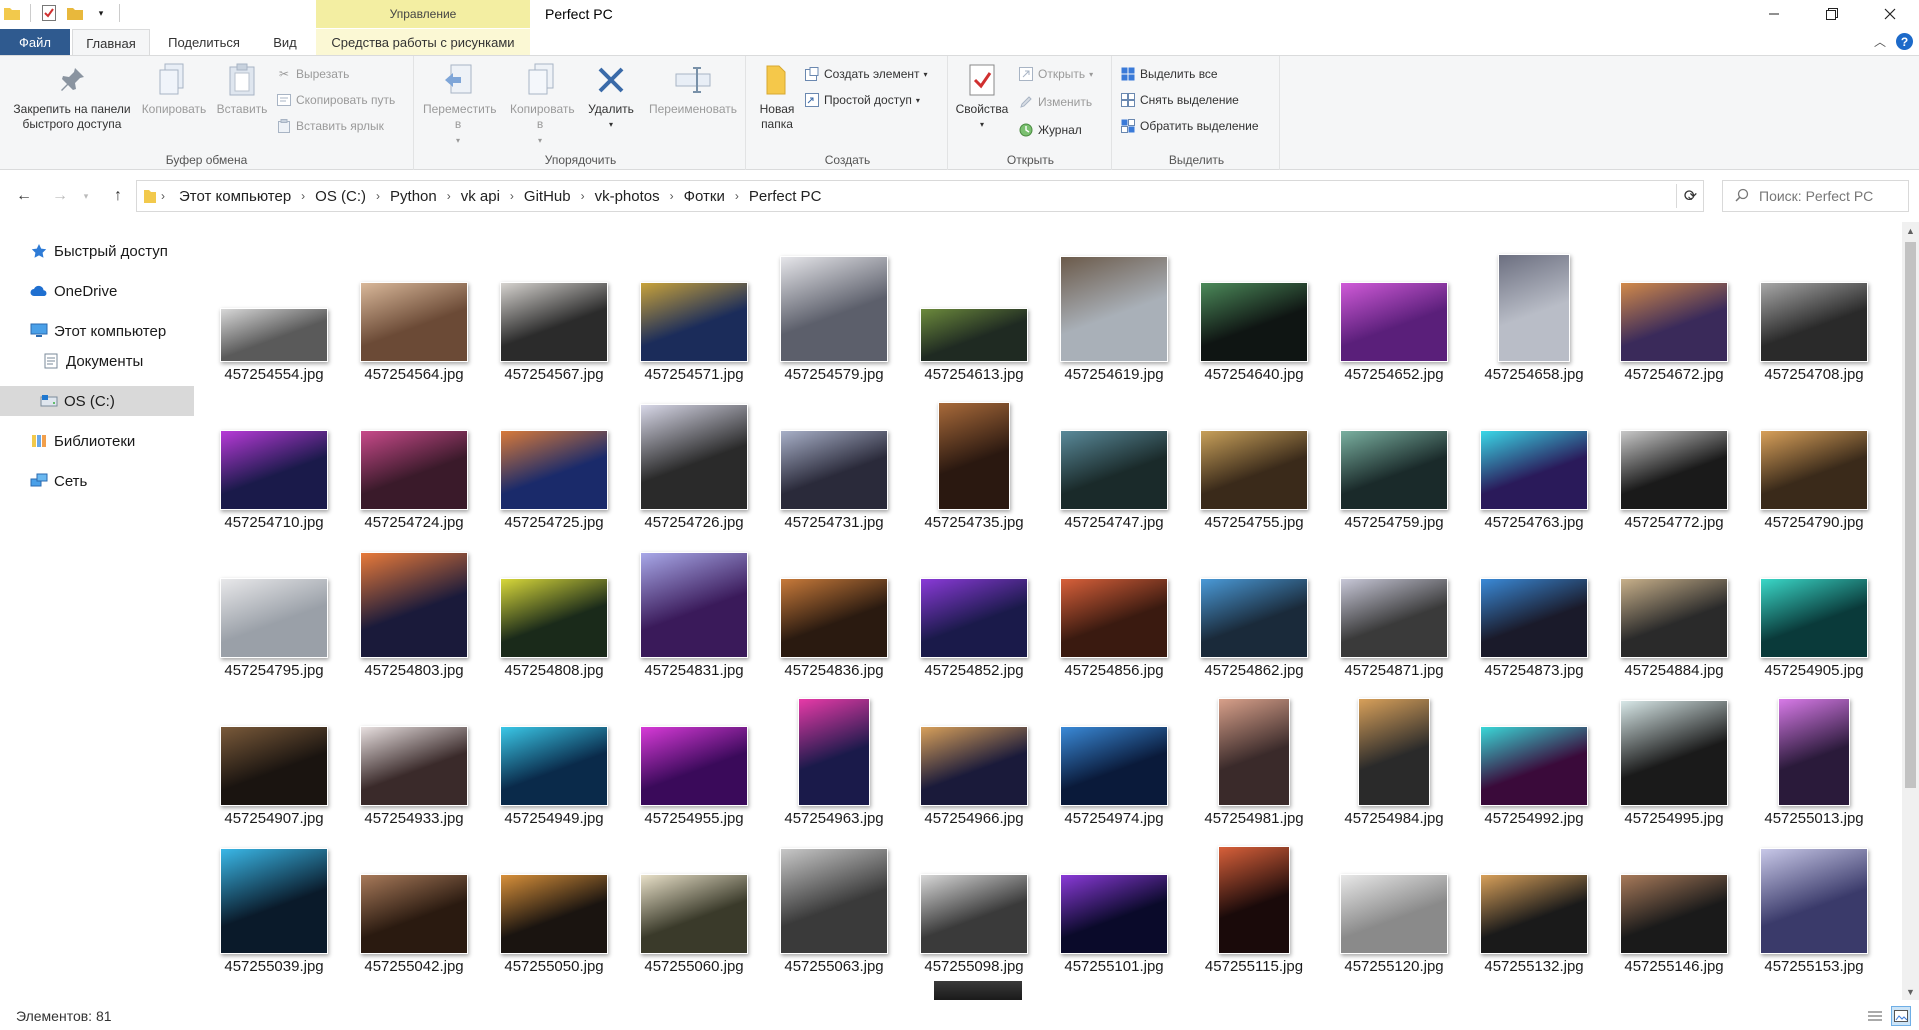 The height and width of the screenshot is (1030, 1919). What do you see at coordinates (335, 100) in the screenshot?
I see `copy-path-button: Скопировать путь` at bounding box center [335, 100].